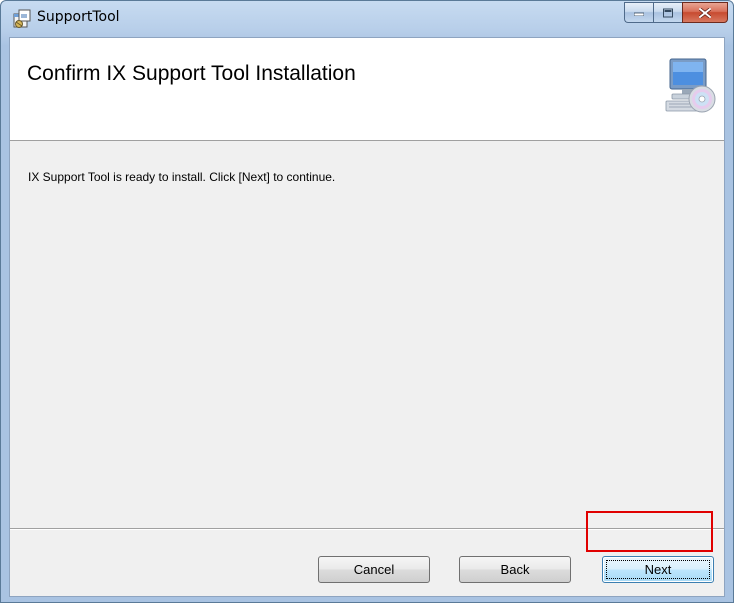 Image resolution: width=734 pixels, height=603 pixels. Describe the element at coordinates (78, 17) in the screenshot. I see `window-title: SupportTool` at that location.